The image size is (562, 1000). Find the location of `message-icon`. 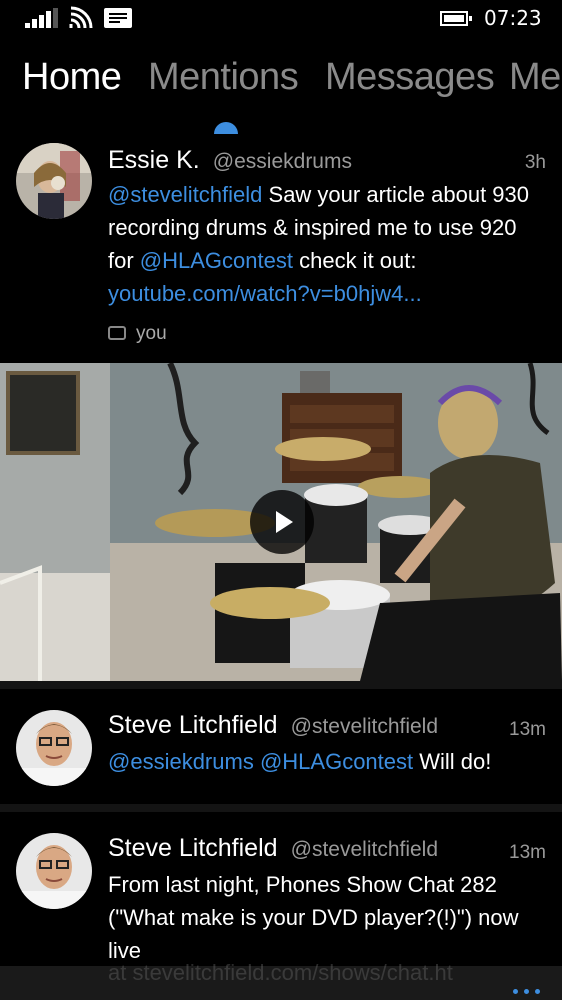

message-icon is located at coordinates (118, 18).